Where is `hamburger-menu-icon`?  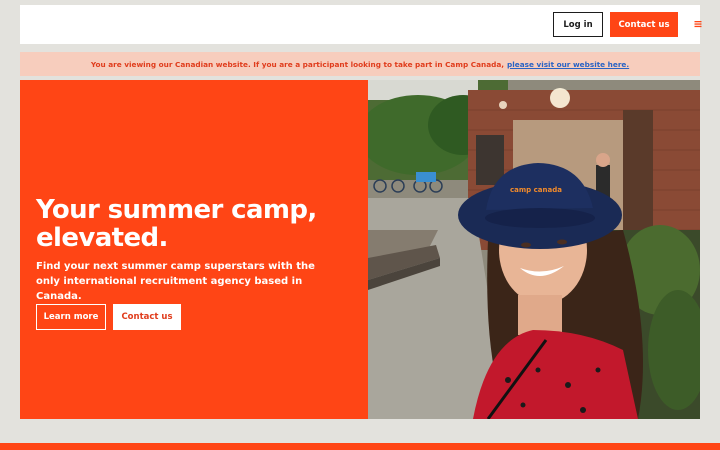 hamburger-menu-icon is located at coordinates (698, 24).